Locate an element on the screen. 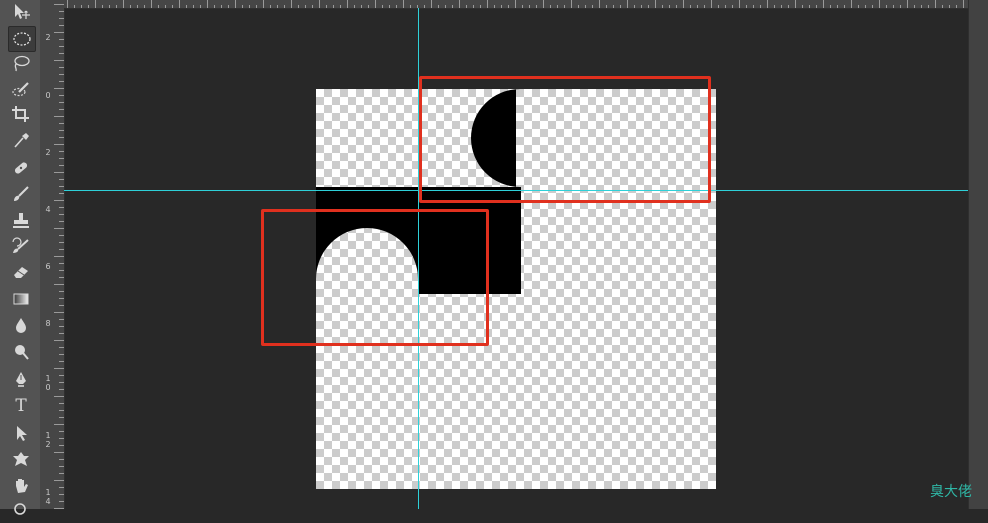 Image resolution: width=988 pixels, height=523 pixels. blur-tool is located at coordinates (21, 325).